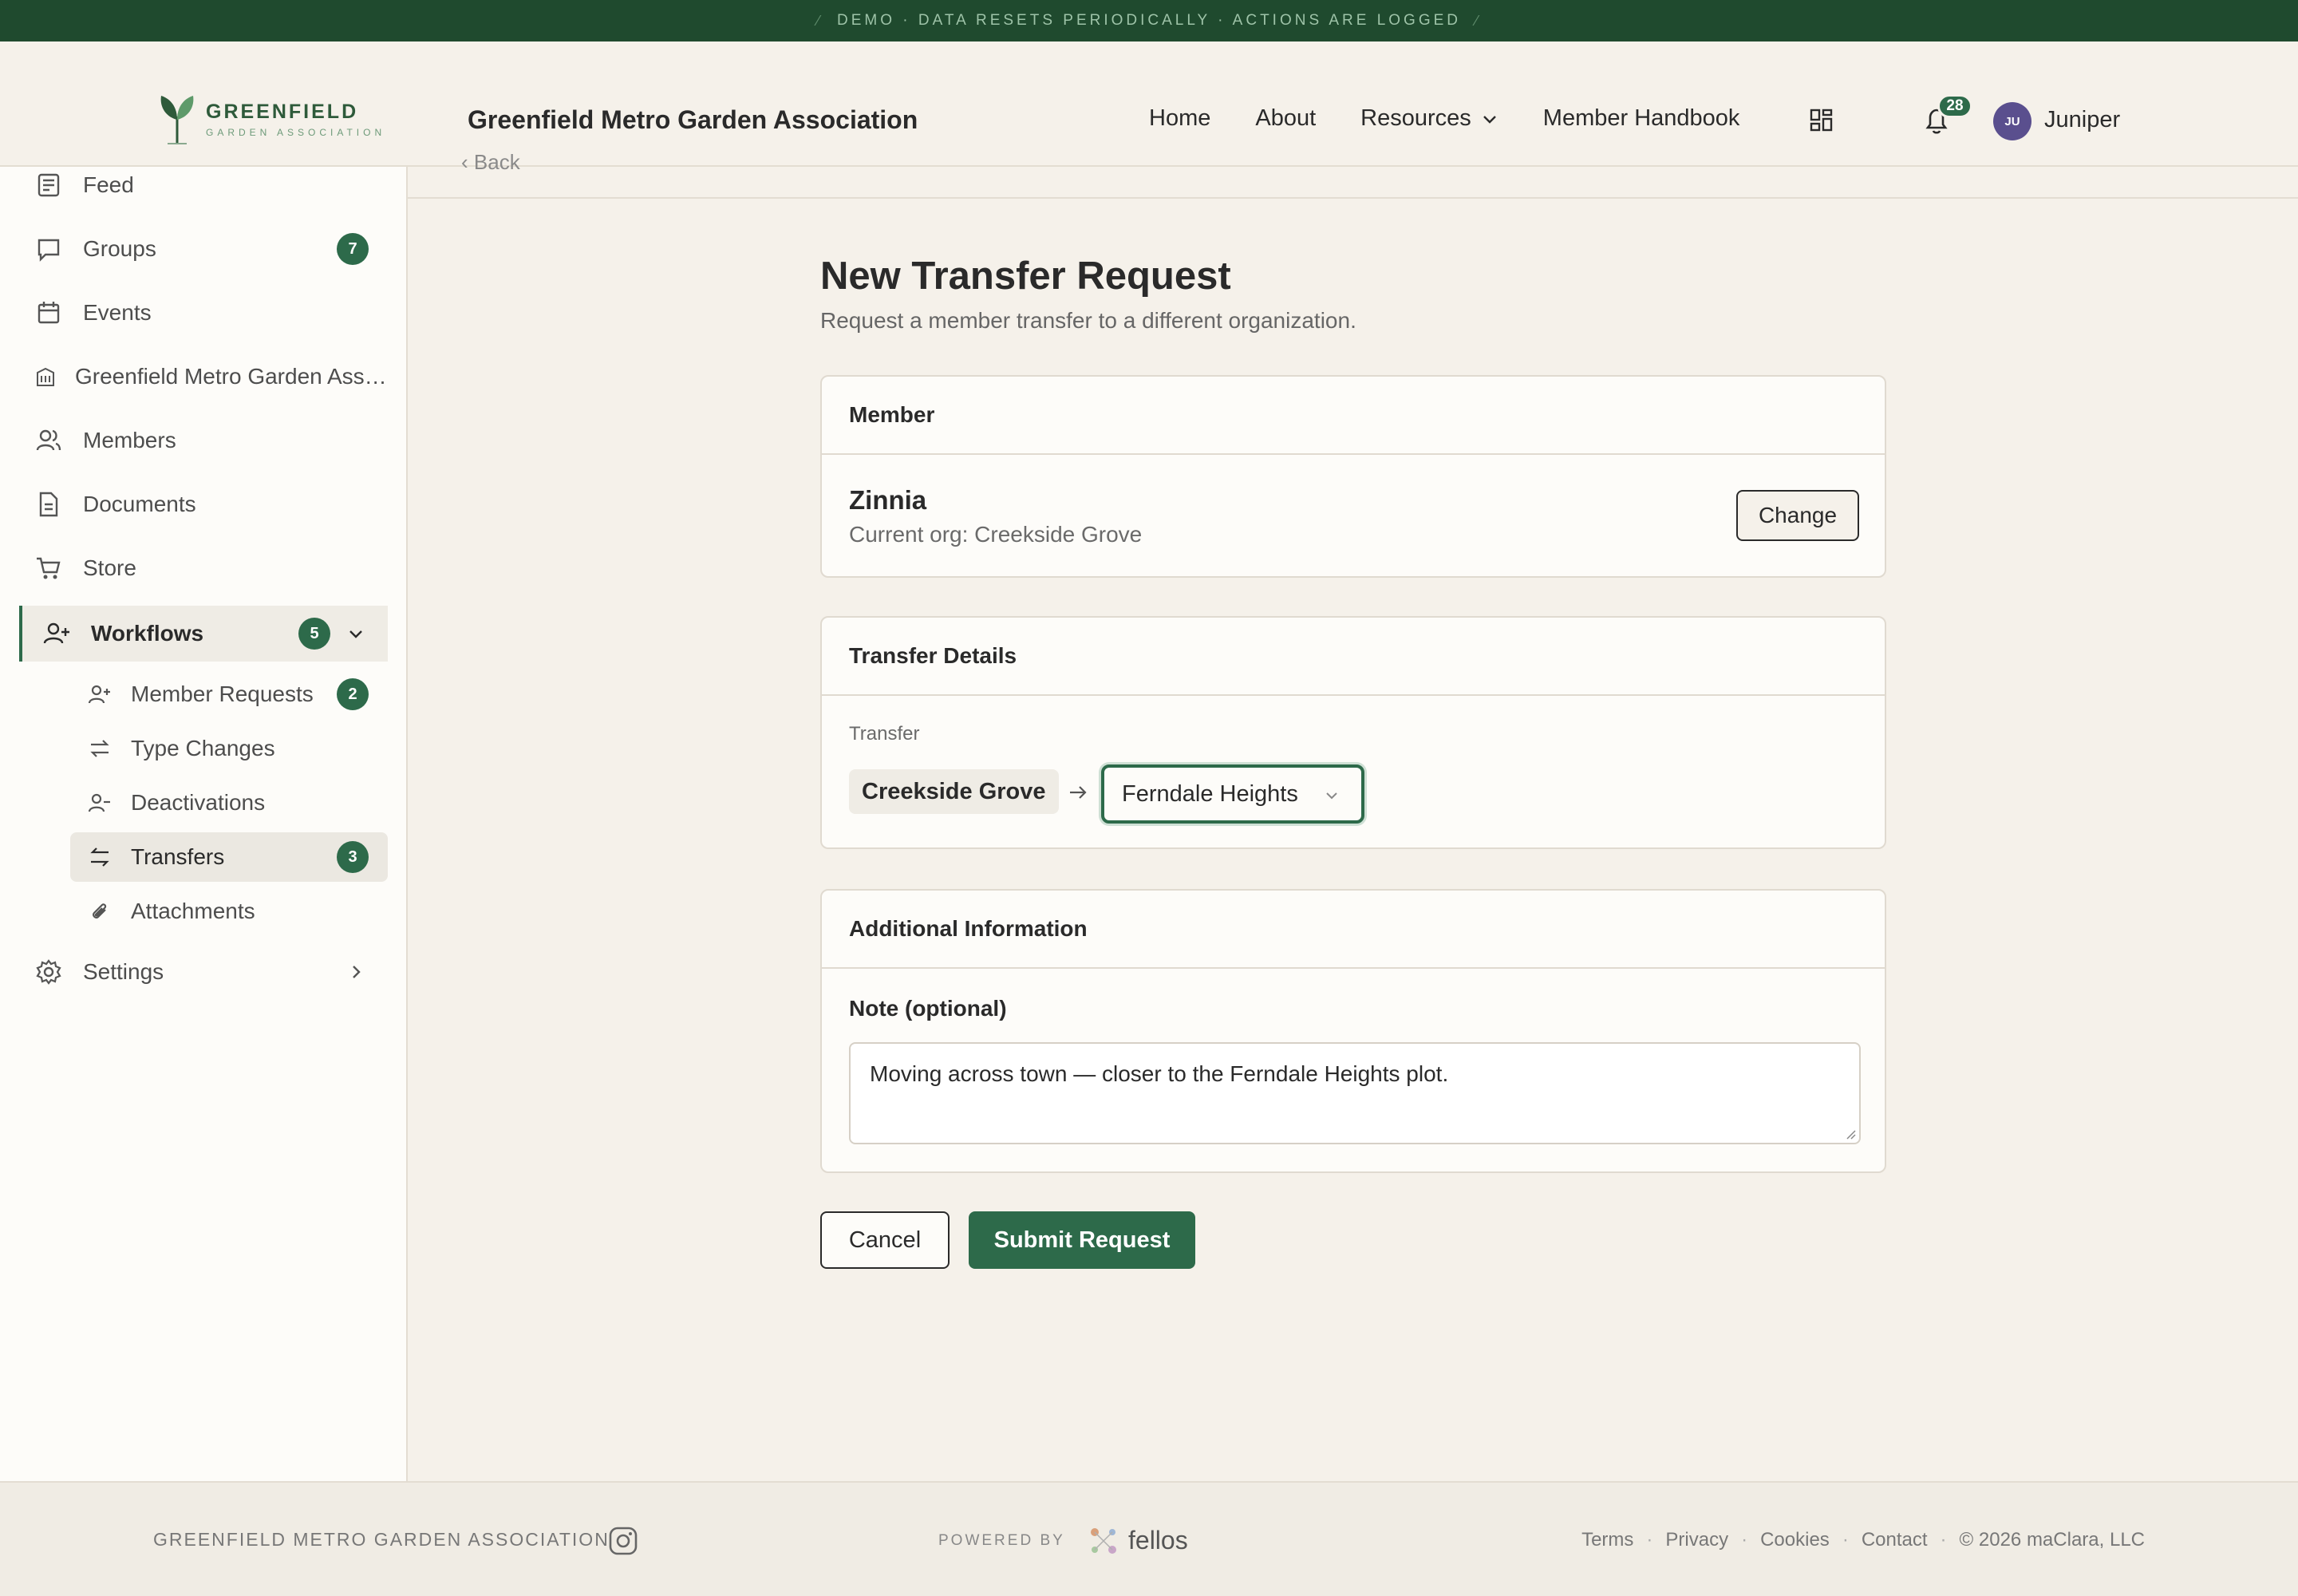  I want to click on back-link: ‹ Back, so click(491, 162).